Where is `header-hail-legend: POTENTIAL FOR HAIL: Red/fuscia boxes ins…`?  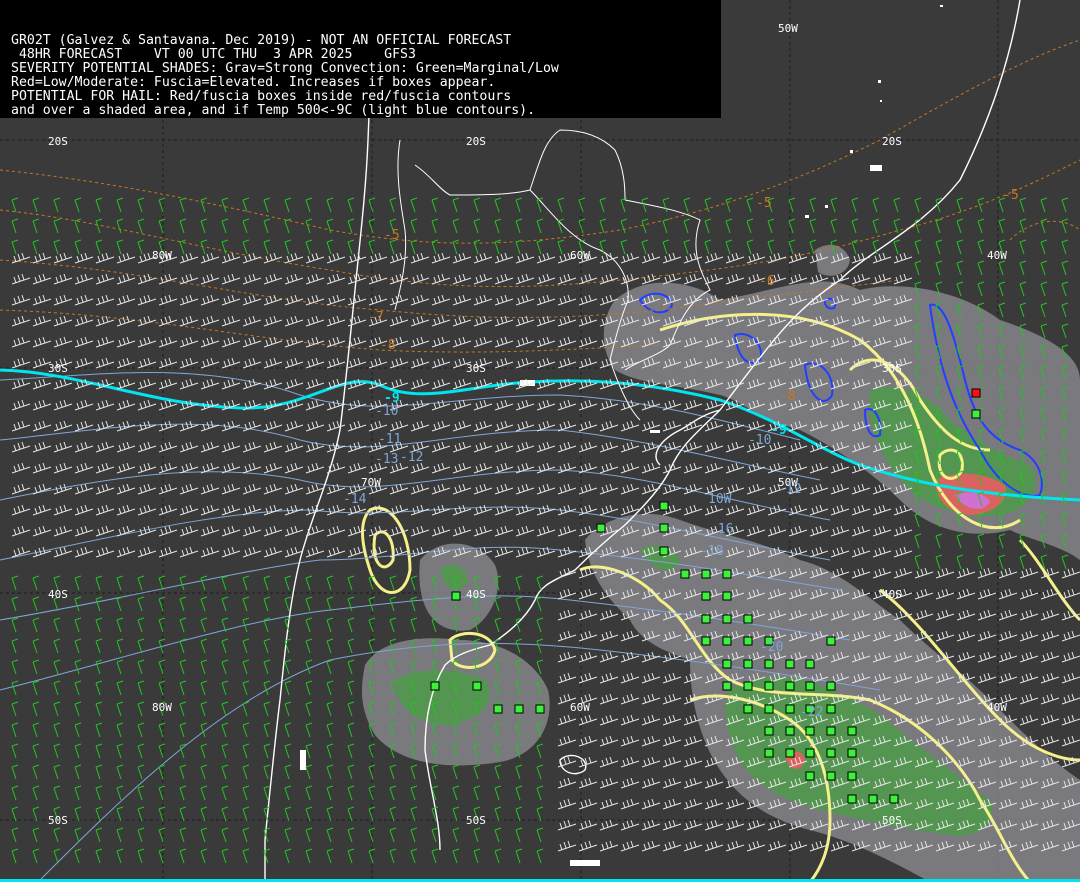
header-hail-legend: POTENTIAL FOR HAIL: Red/fuscia boxes ins… is located at coordinates (261, 96).